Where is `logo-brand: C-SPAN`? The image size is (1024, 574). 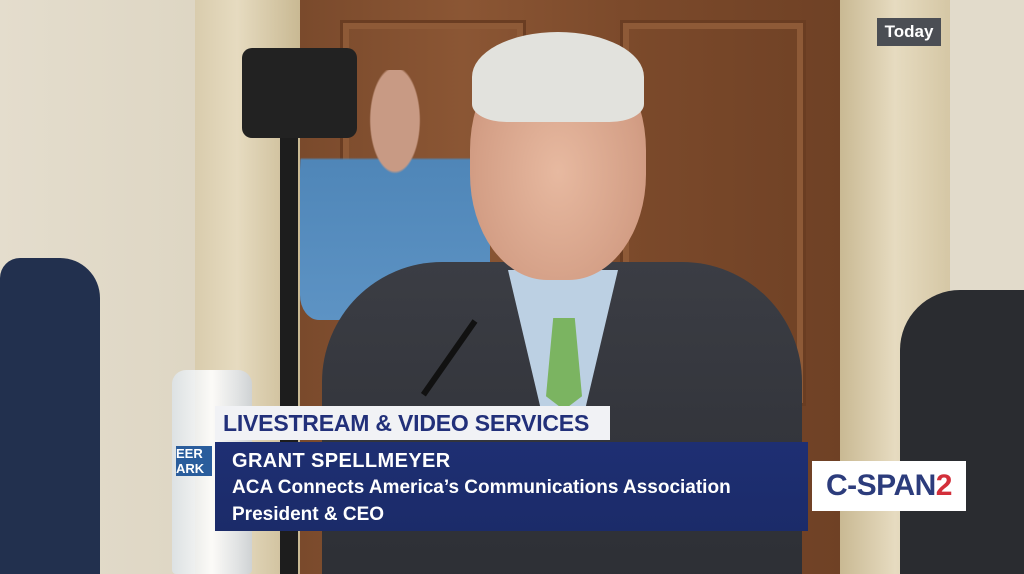
logo-brand: C-SPAN is located at coordinates (881, 485).